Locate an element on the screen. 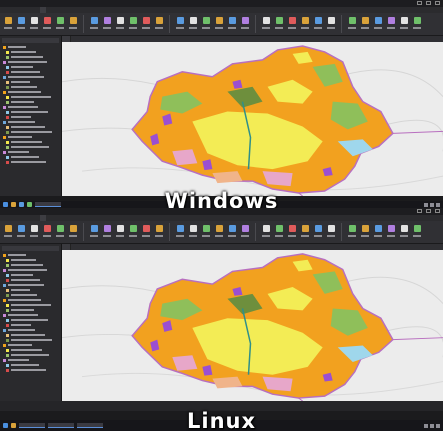 This screenshot has width=443, height=431. minimize-icon is located at coordinates (419, 211).